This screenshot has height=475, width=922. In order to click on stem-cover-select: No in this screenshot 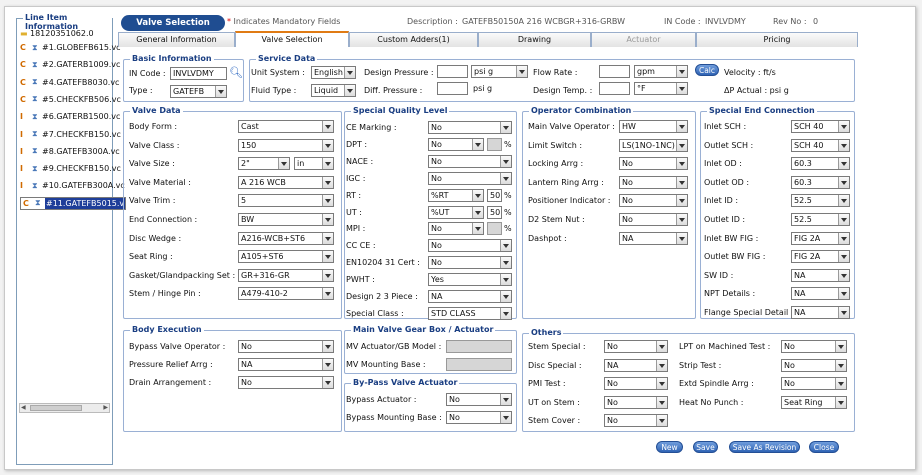, I will do `click(636, 420)`.